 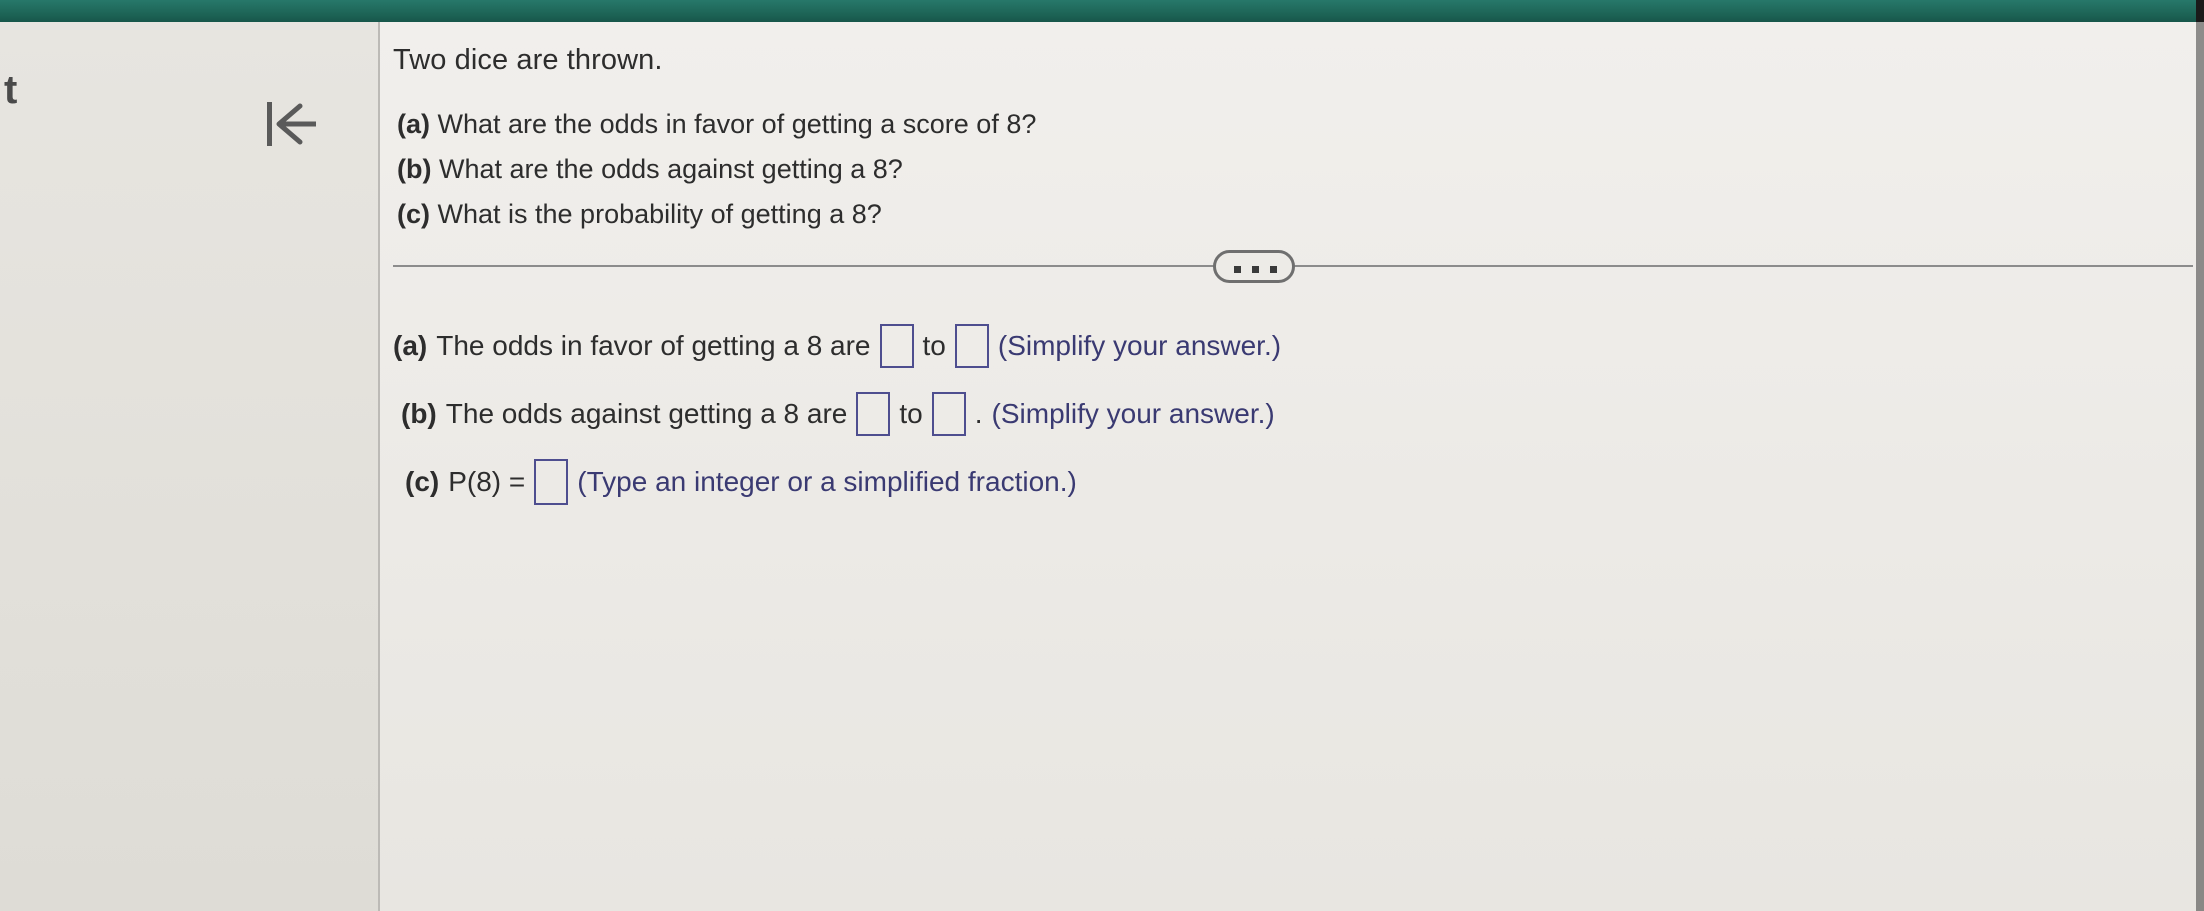 I want to click on question-part-c-label: (c), so click(x=413, y=214).